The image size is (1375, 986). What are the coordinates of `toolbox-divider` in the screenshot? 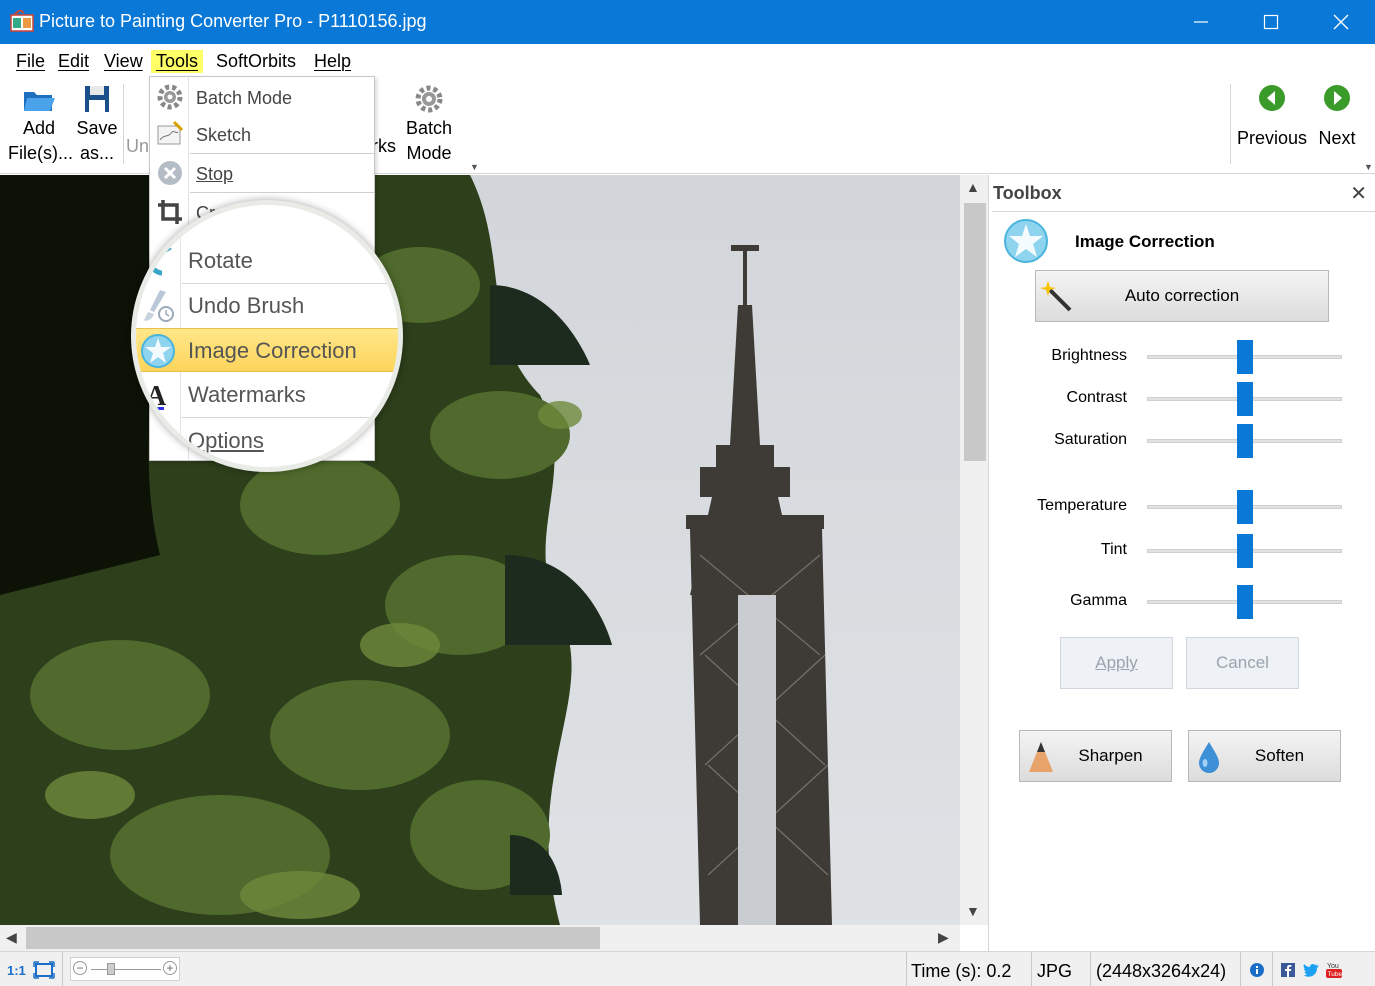 It's located at (1183, 211).